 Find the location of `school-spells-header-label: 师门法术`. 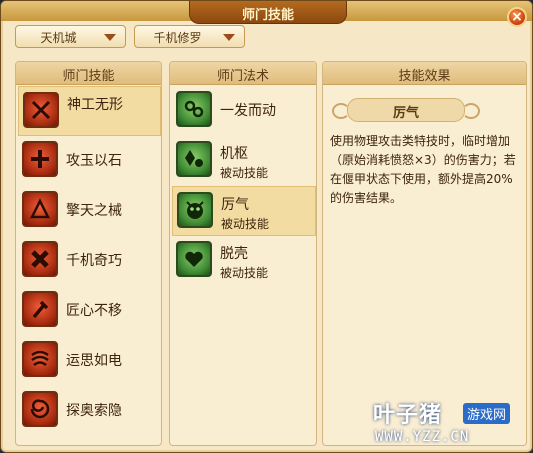

school-spells-header-label: 师门法术 is located at coordinates (242, 76).